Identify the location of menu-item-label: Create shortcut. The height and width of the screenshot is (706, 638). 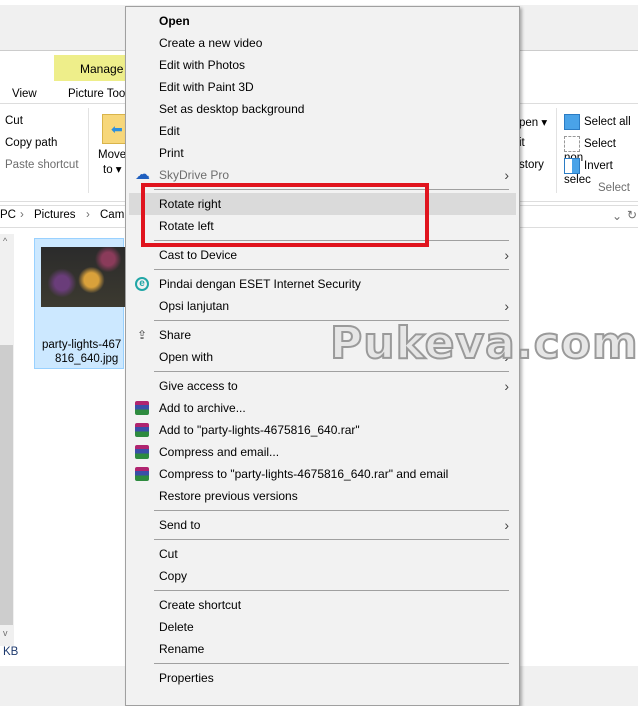
(200, 605).